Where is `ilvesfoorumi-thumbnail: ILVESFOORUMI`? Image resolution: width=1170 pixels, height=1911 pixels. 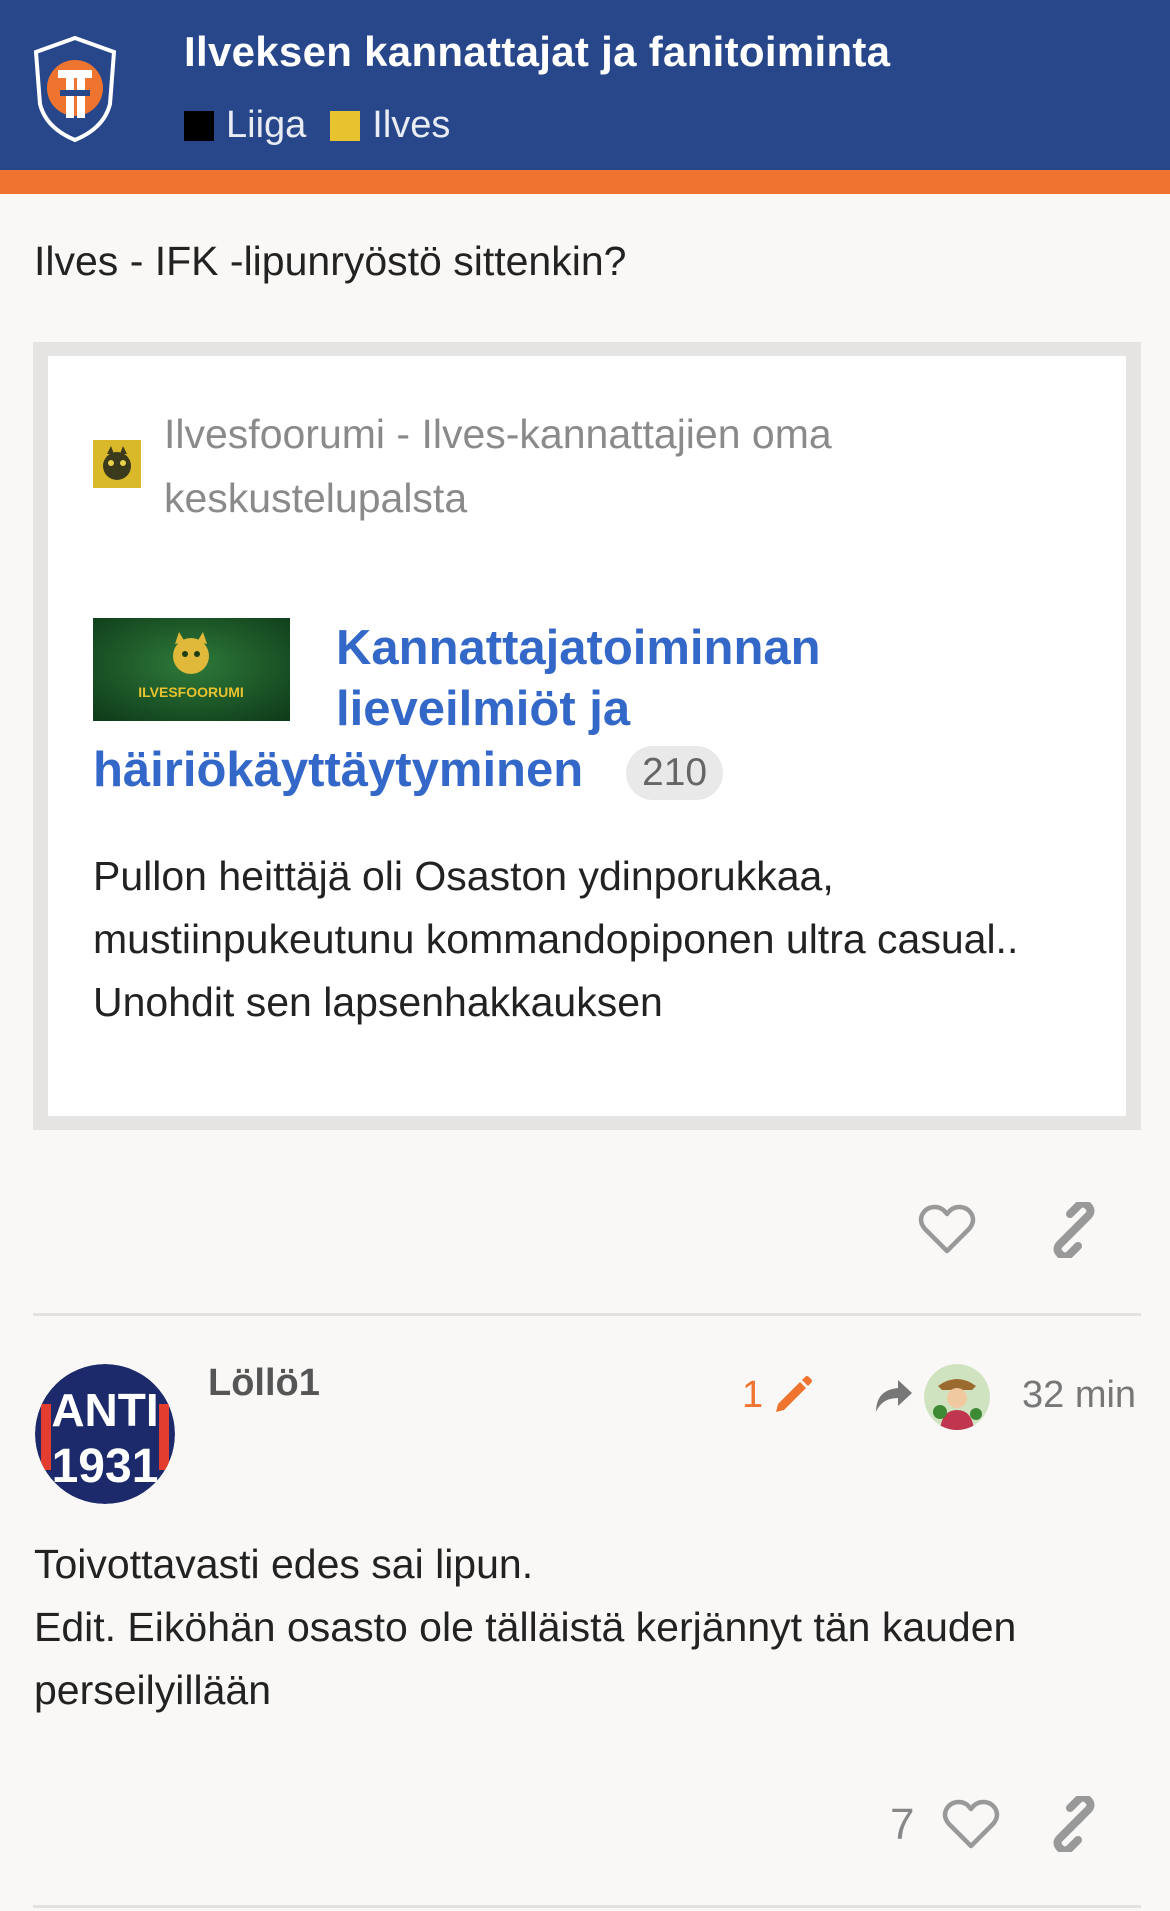
ilvesfoorumi-thumbnail: ILVESFOORUMI is located at coordinates (191, 669).